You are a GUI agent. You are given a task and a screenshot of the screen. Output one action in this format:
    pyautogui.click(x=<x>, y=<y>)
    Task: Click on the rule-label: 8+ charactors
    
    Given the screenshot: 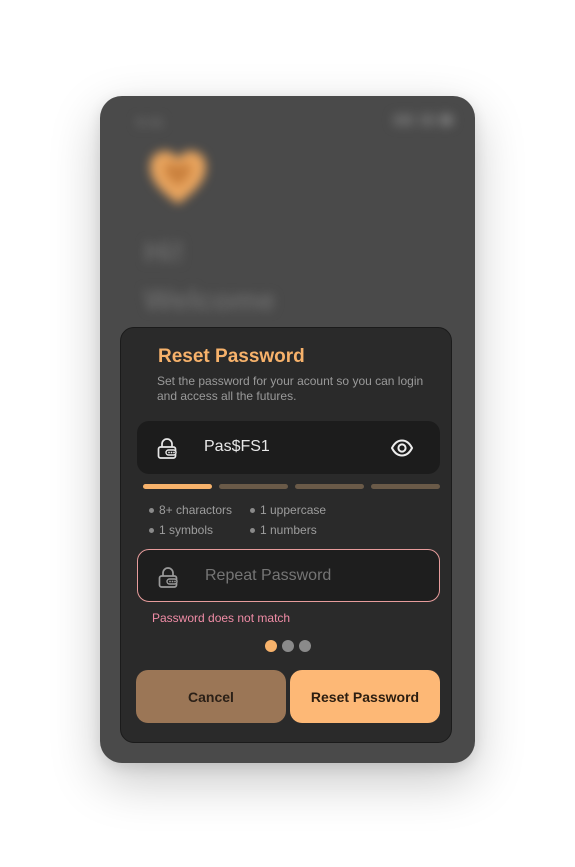 What is the action you would take?
    pyautogui.click(x=196, y=510)
    